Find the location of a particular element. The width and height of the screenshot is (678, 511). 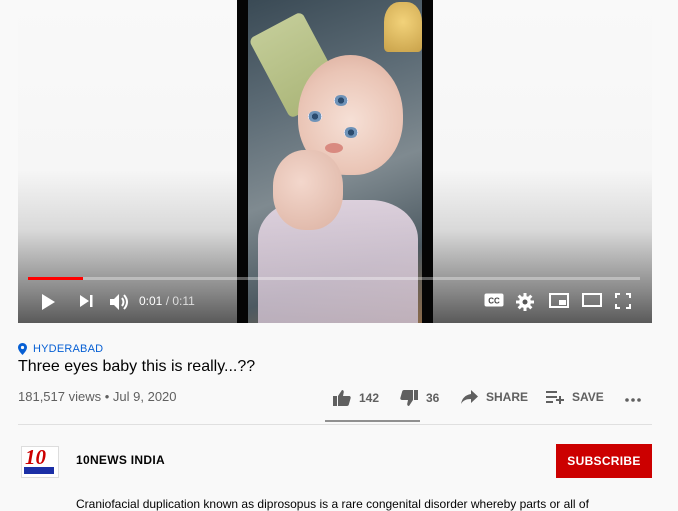

share-arrow-icon is located at coordinates (469, 397).